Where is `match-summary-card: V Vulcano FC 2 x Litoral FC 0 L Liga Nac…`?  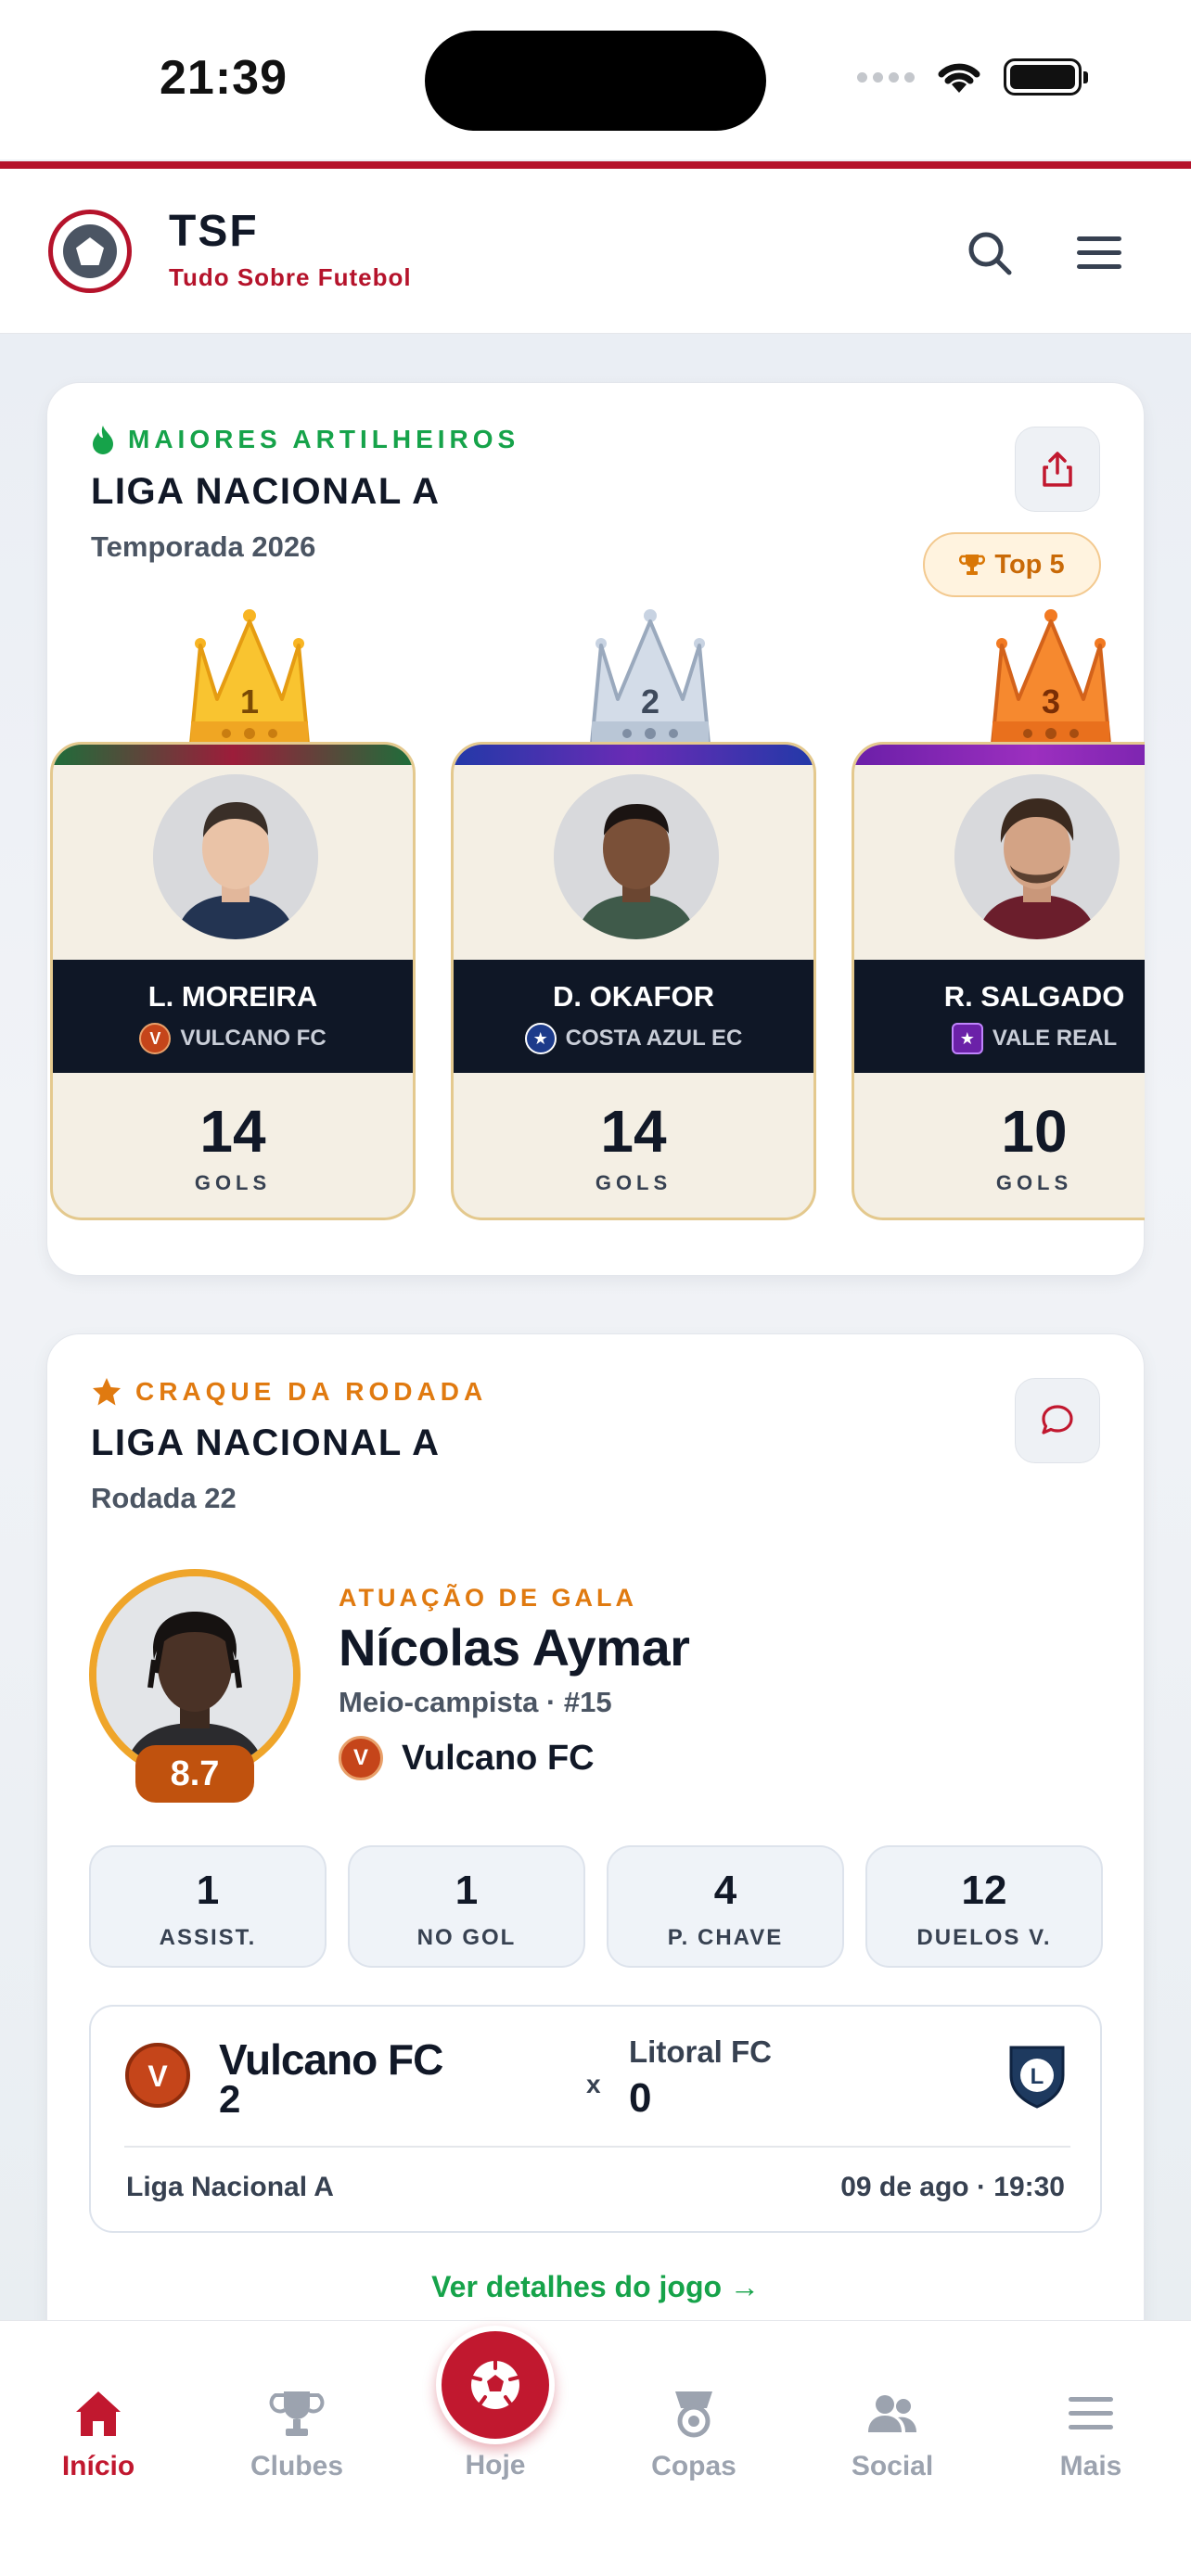 match-summary-card: V Vulcano FC 2 x Litoral FC 0 L Liga Nac… is located at coordinates (595, 2119).